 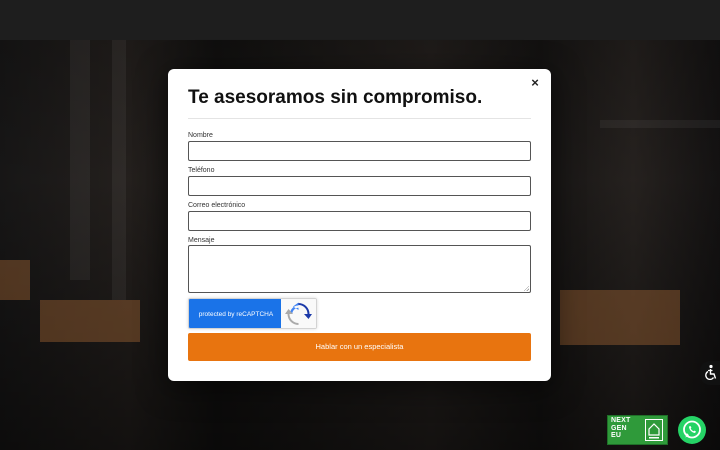 I want to click on recaptcha-icon, so click(x=298, y=313).